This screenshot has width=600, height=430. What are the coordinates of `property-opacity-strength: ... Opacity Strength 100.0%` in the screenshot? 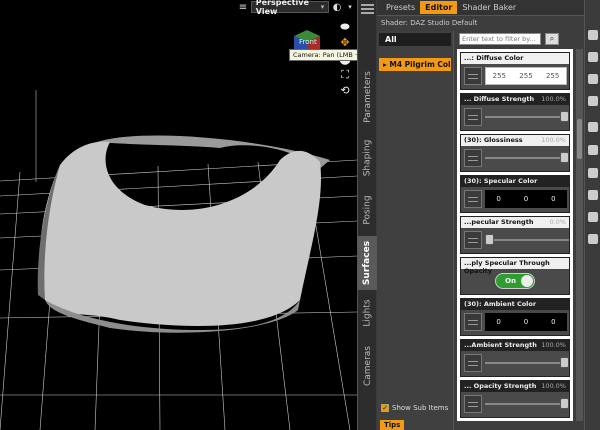 It's located at (515, 399).